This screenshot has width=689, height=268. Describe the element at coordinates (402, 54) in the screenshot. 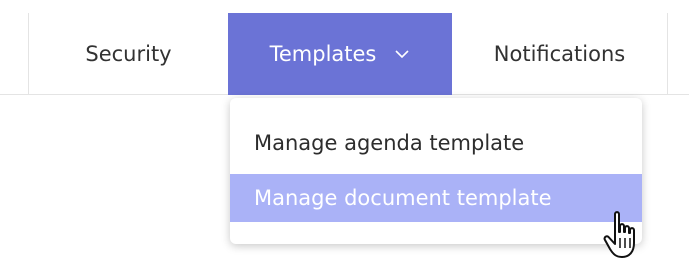

I see `chevron-down-icon` at that location.